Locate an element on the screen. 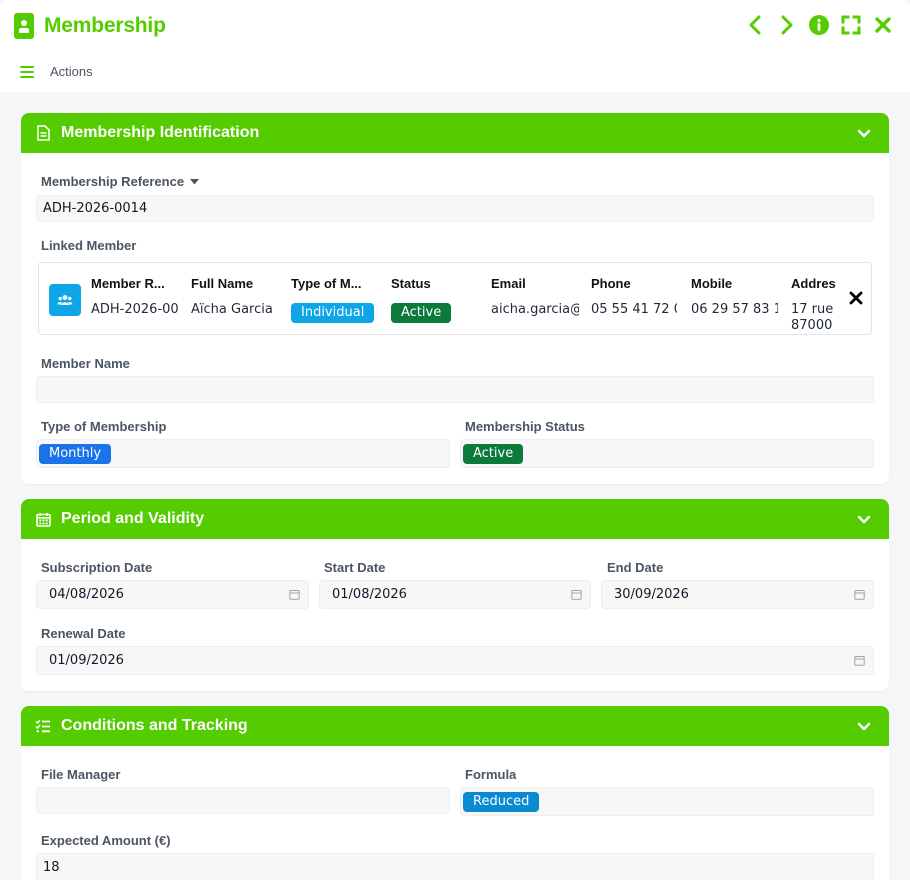 Image resolution: width=910 pixels, height=880 pixels. start-date-label: Start Date is located at coordinates (355, 567).